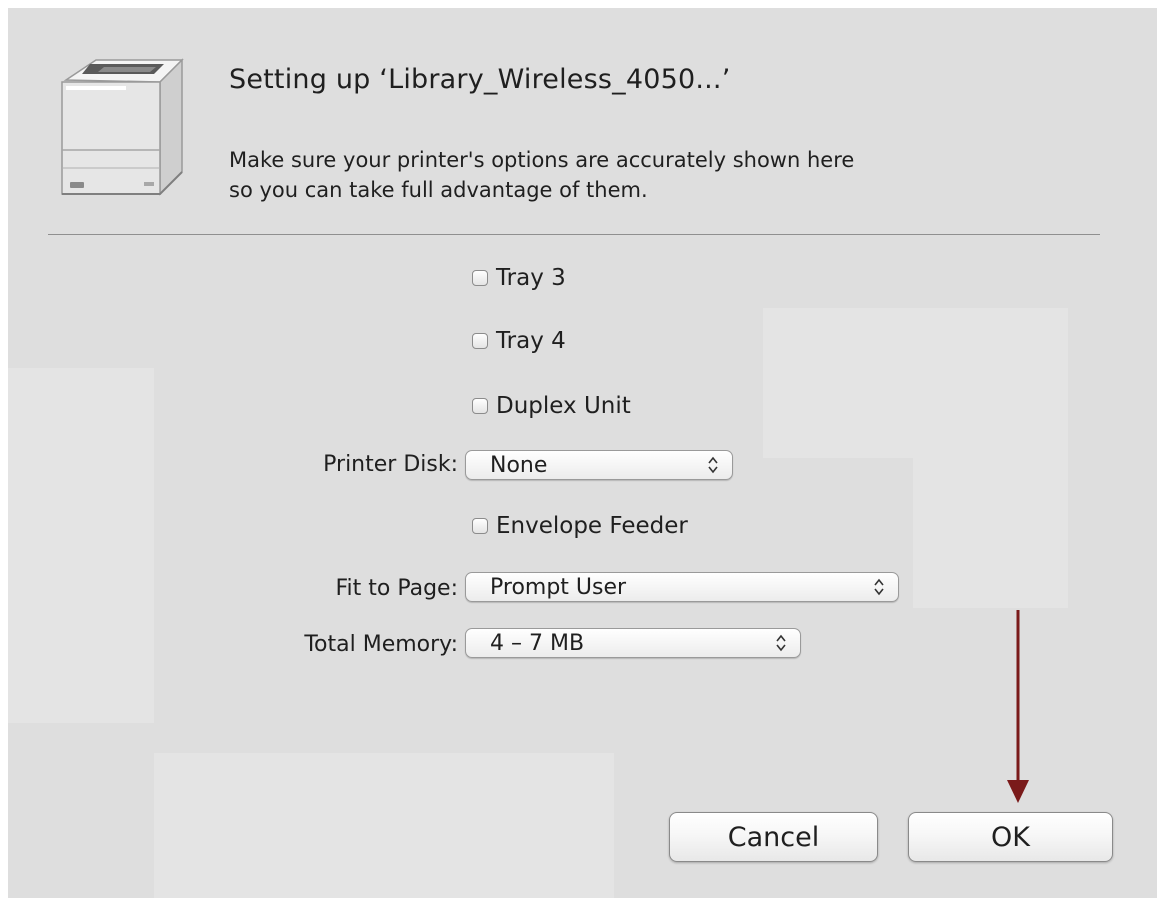  I want to click on message-line: so you can take full advantage of them., so click(438, 190).